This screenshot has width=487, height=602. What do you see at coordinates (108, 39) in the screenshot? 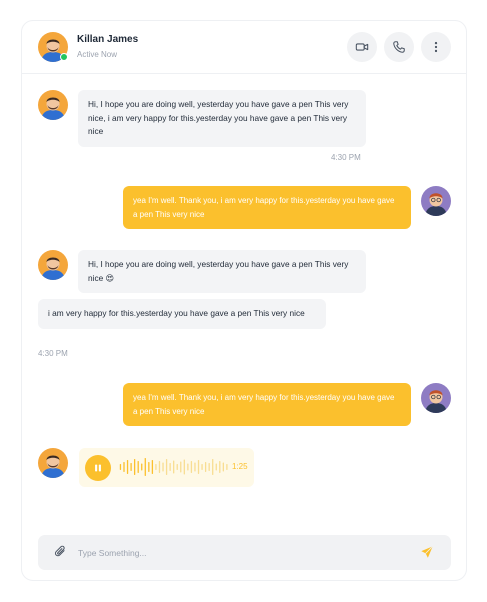
I see `contact-name: Killan James` at bounding box center [108, 39].